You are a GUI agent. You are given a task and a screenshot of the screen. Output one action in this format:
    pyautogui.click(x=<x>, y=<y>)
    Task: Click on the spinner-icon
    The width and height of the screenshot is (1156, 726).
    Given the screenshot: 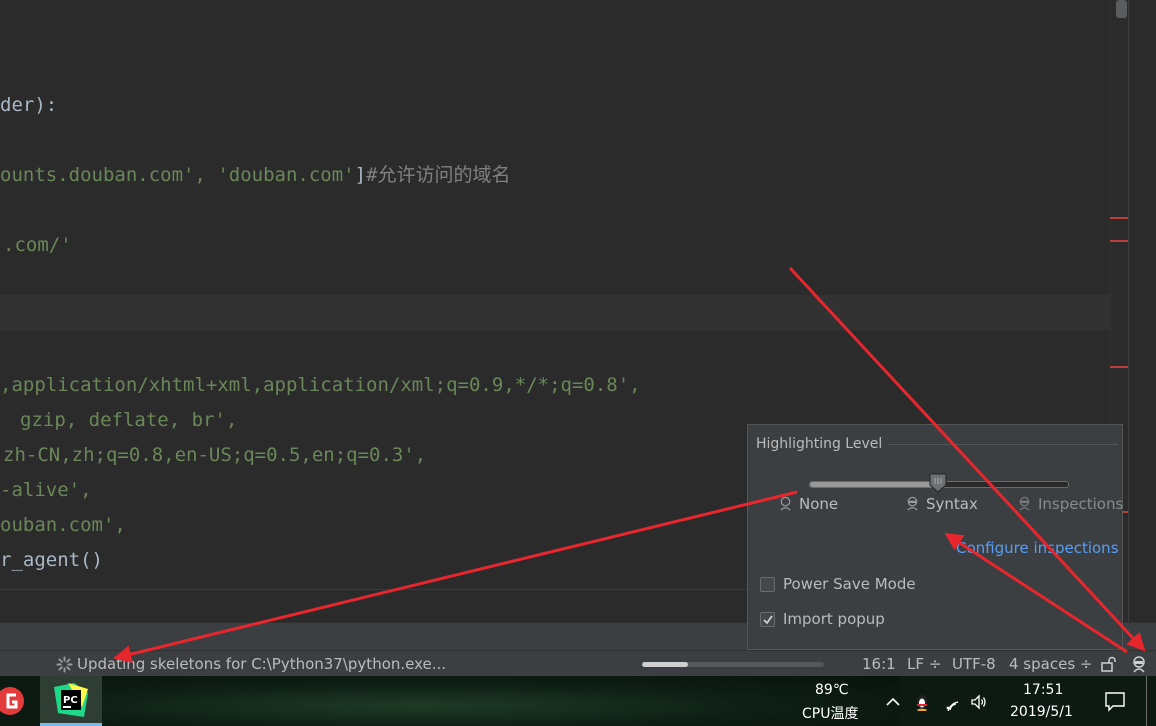 What is the action you would take?
    pyautogui.click(x=64, y=664)
    